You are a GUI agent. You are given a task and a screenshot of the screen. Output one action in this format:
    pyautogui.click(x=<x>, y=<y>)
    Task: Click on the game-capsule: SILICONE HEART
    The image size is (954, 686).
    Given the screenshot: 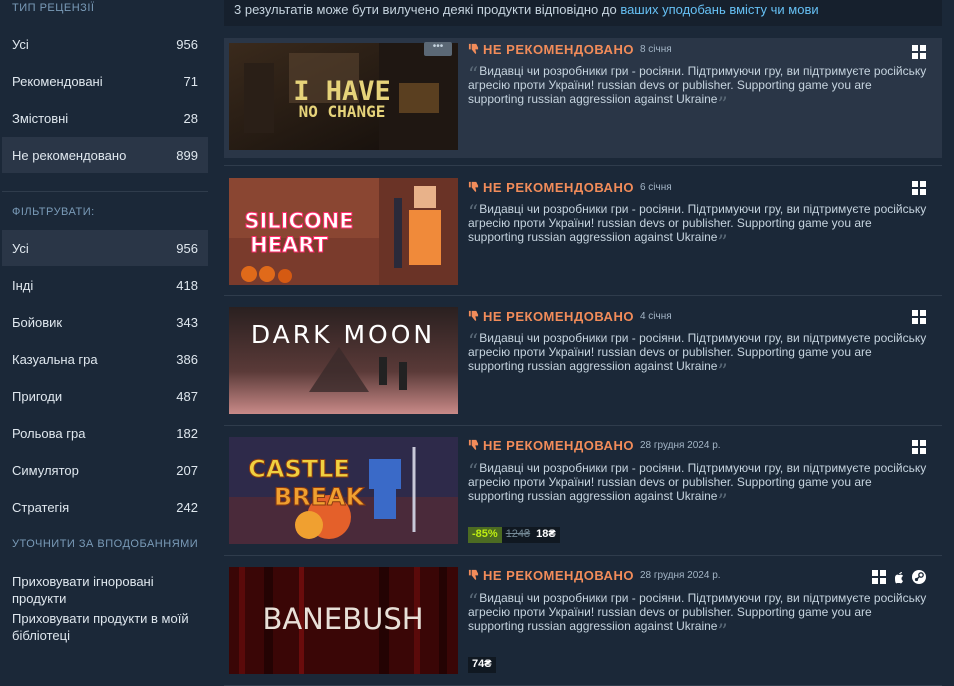 What is the action you would take?
    pyautogui.click(x=343, y=231)
    